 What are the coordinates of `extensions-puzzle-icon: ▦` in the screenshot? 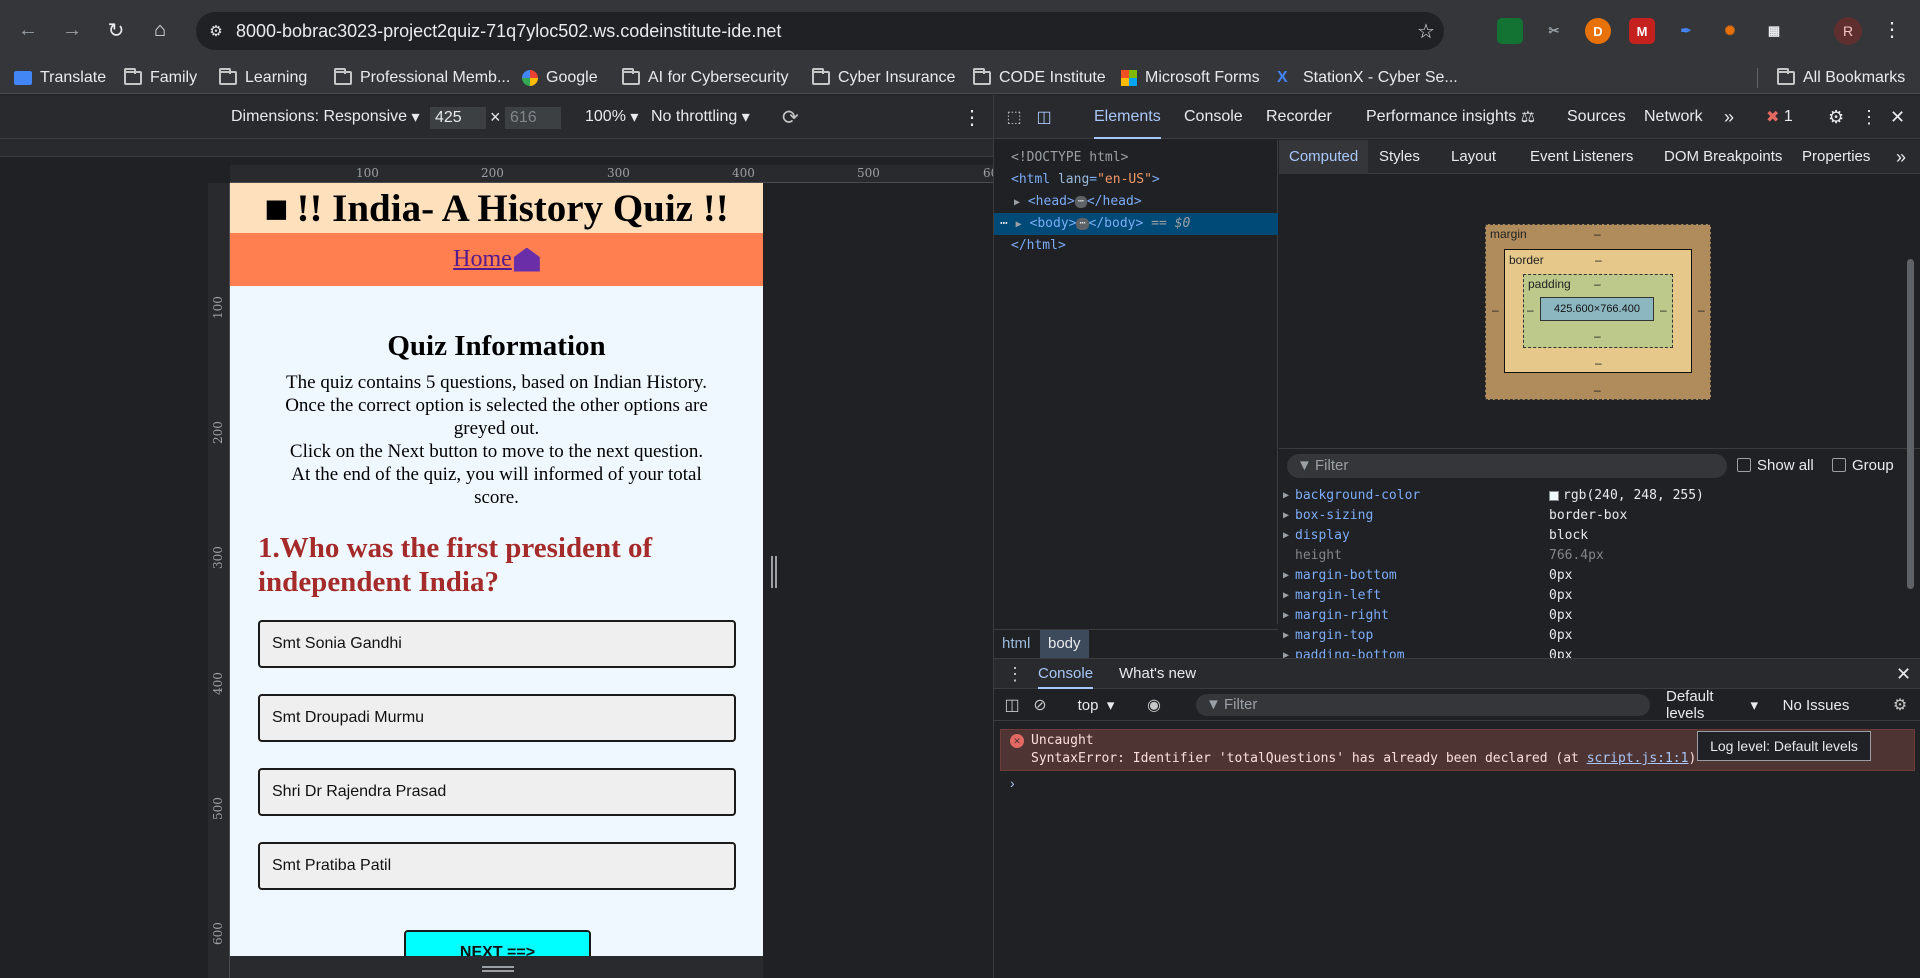 It's located at (1774, 31).